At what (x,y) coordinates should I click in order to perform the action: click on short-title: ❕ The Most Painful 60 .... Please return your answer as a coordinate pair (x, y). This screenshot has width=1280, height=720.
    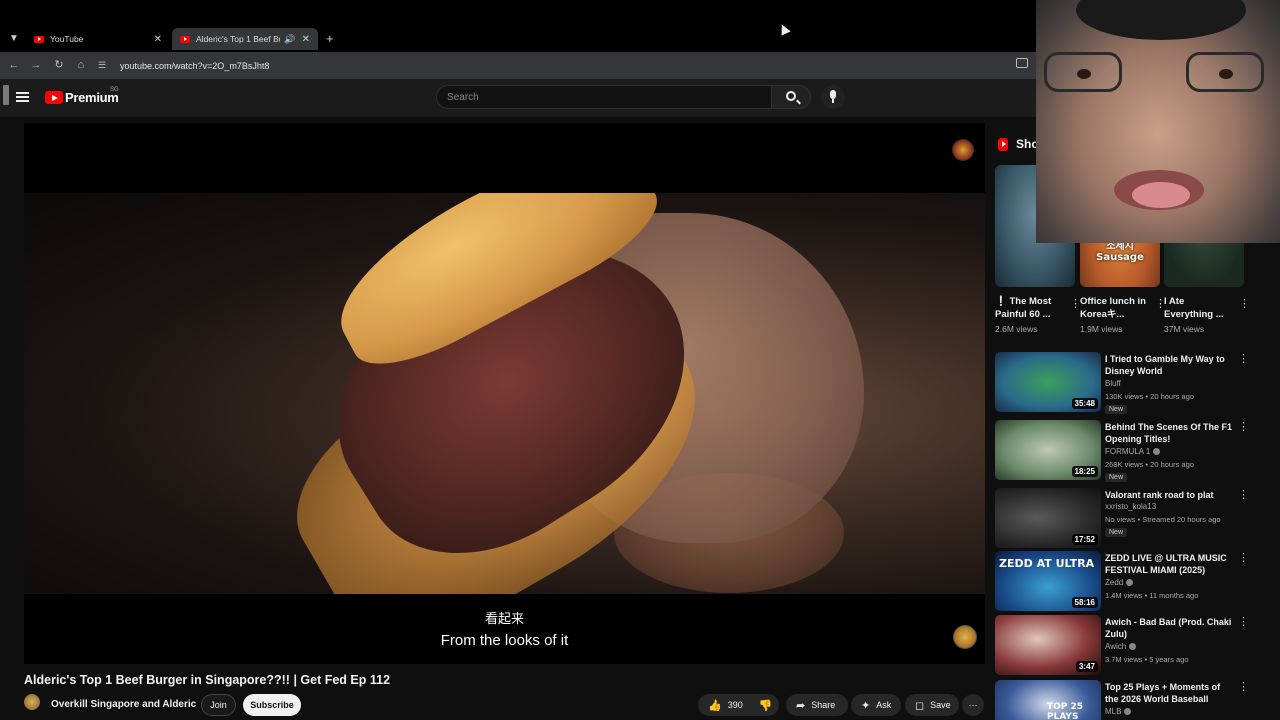
    Looking at the image, I should click on (1035, 308).